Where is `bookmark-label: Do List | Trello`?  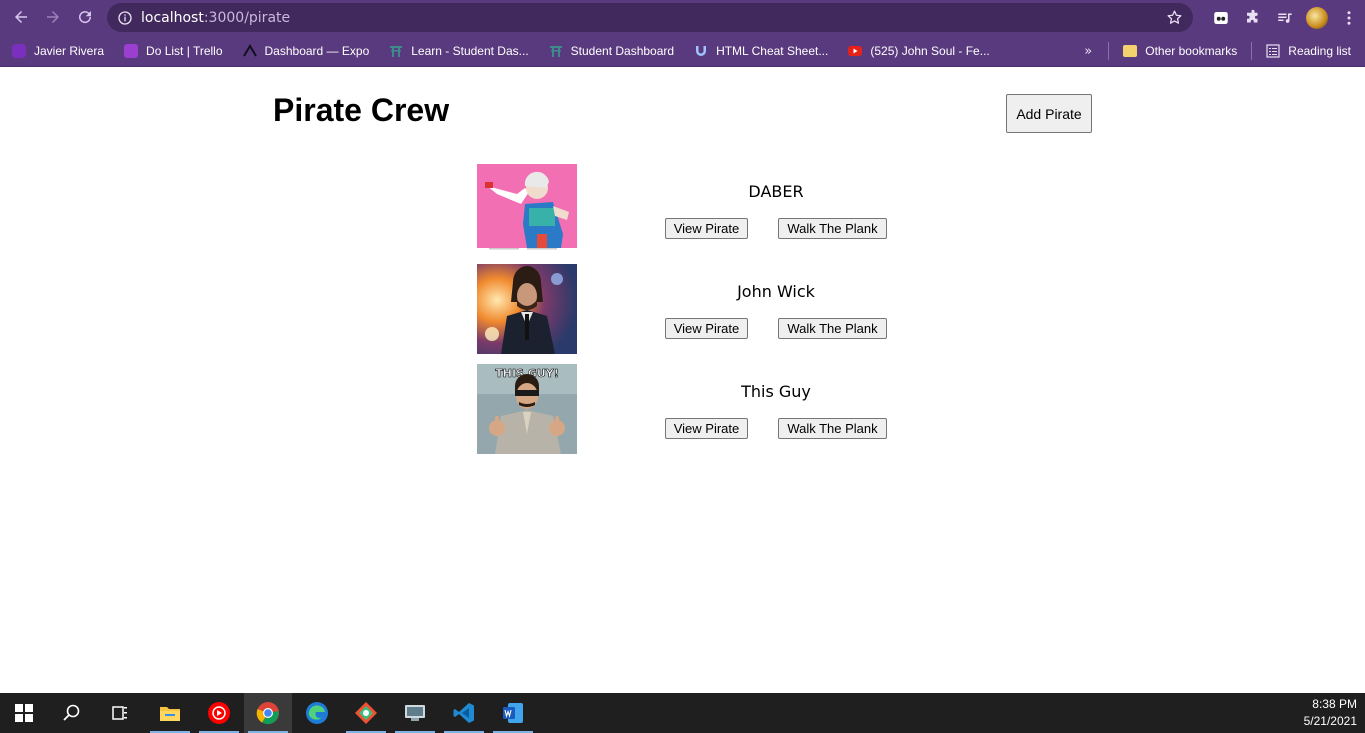
bookmark-label: Do List | Trello is located at coordinates (184, 50).